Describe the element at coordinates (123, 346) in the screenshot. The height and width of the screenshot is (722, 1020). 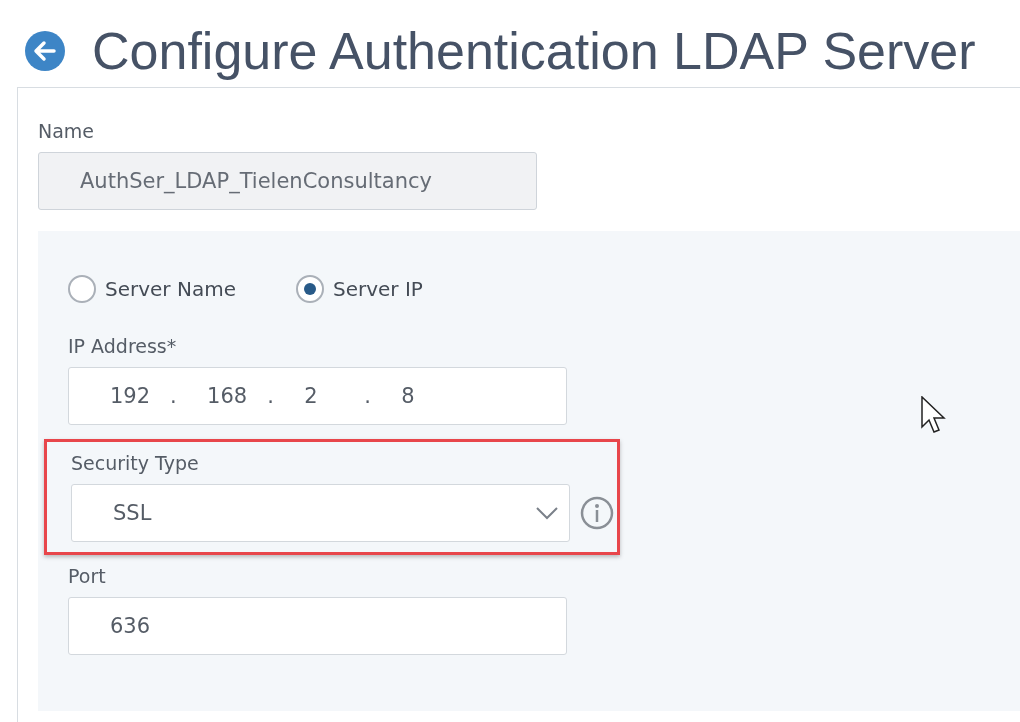
I see `field-label: IP Address*` at that location.